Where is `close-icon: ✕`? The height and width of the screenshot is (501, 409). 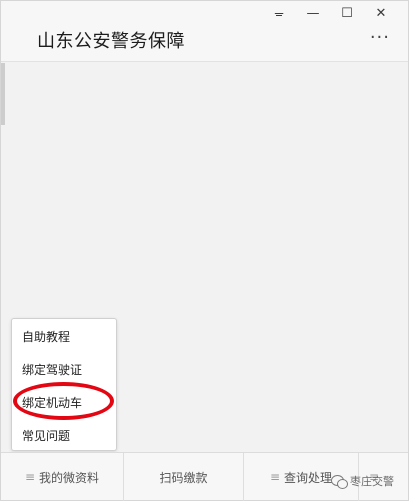 close-icon: ✕ is located at coordinates (381, 13).